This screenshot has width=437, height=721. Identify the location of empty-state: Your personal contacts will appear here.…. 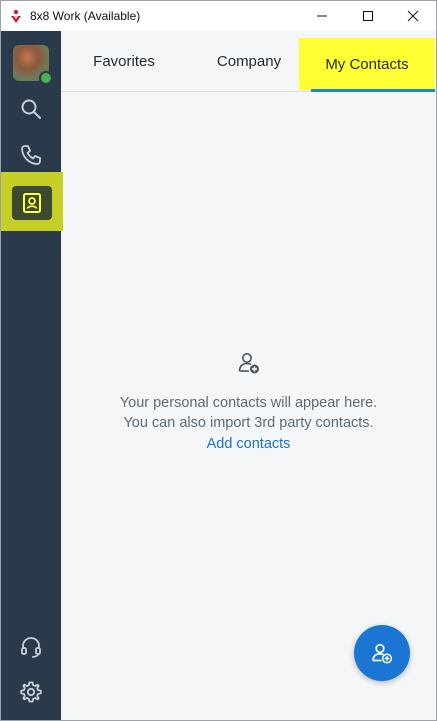
(248, 403).